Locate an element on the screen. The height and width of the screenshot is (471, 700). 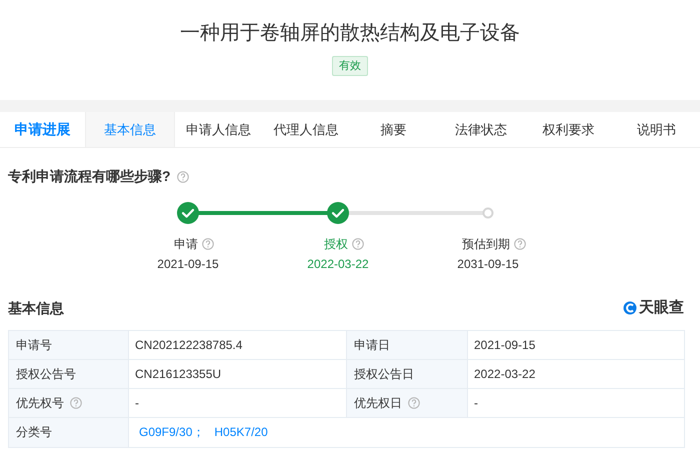
step-label: 授权 is located at coordinates (336, 244).